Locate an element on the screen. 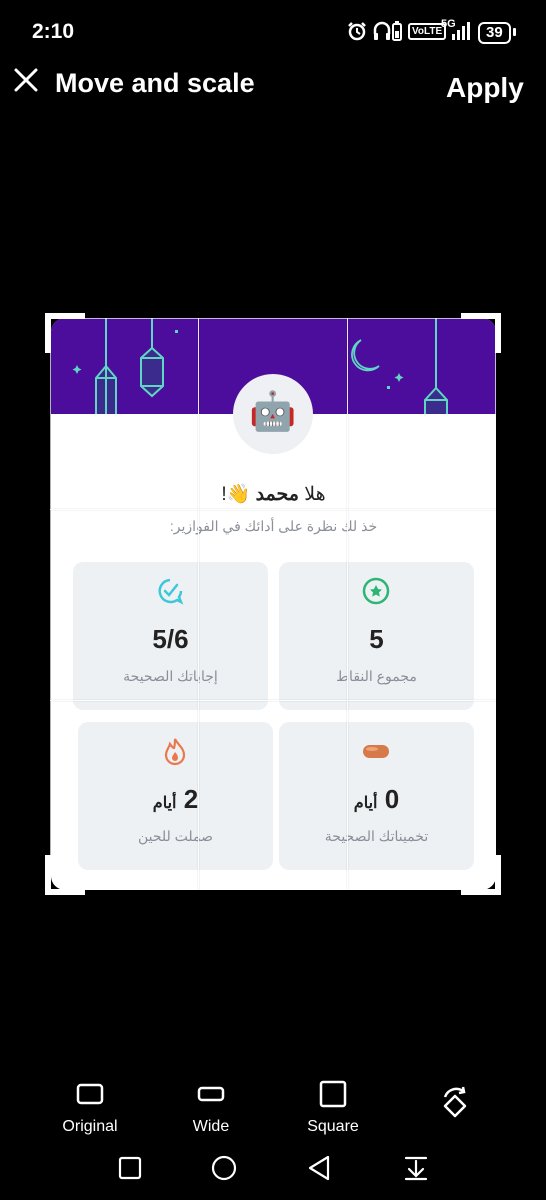 This screenshot has height=1200, width=546. battery-saver-icon is located at coordinates (397, 31).